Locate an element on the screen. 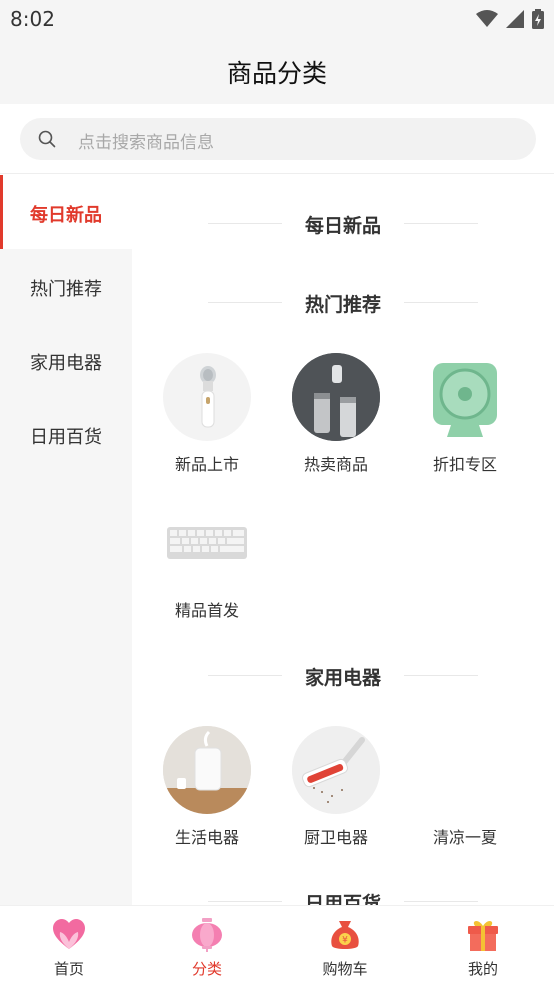  search-input: 点击搜索商品信息 is located at coordinates (278, 139).